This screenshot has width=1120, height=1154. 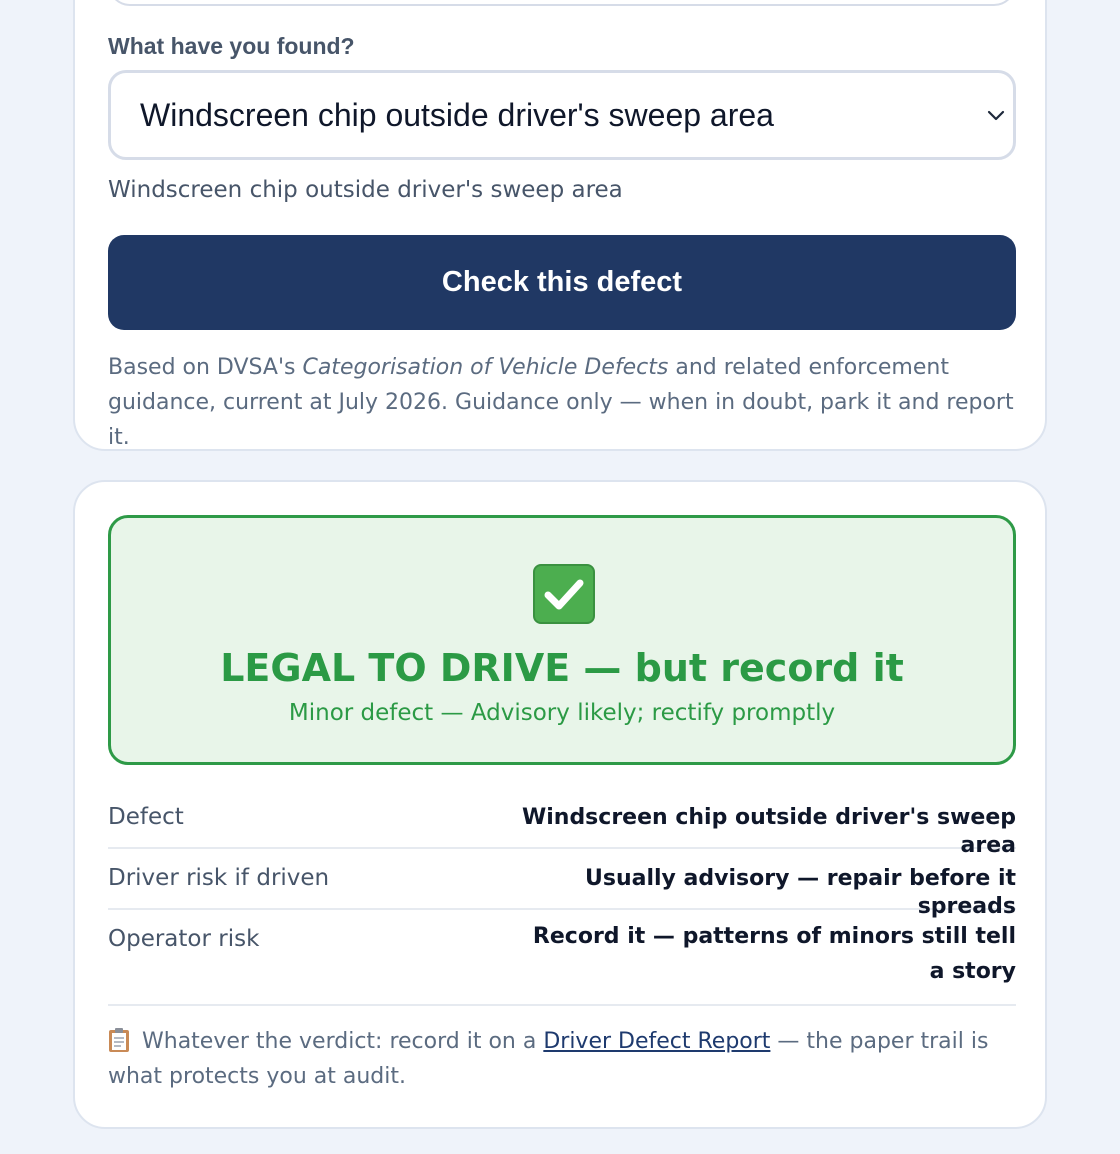 I want to click on check-mark-button-icon, so click(x=564, y=594).